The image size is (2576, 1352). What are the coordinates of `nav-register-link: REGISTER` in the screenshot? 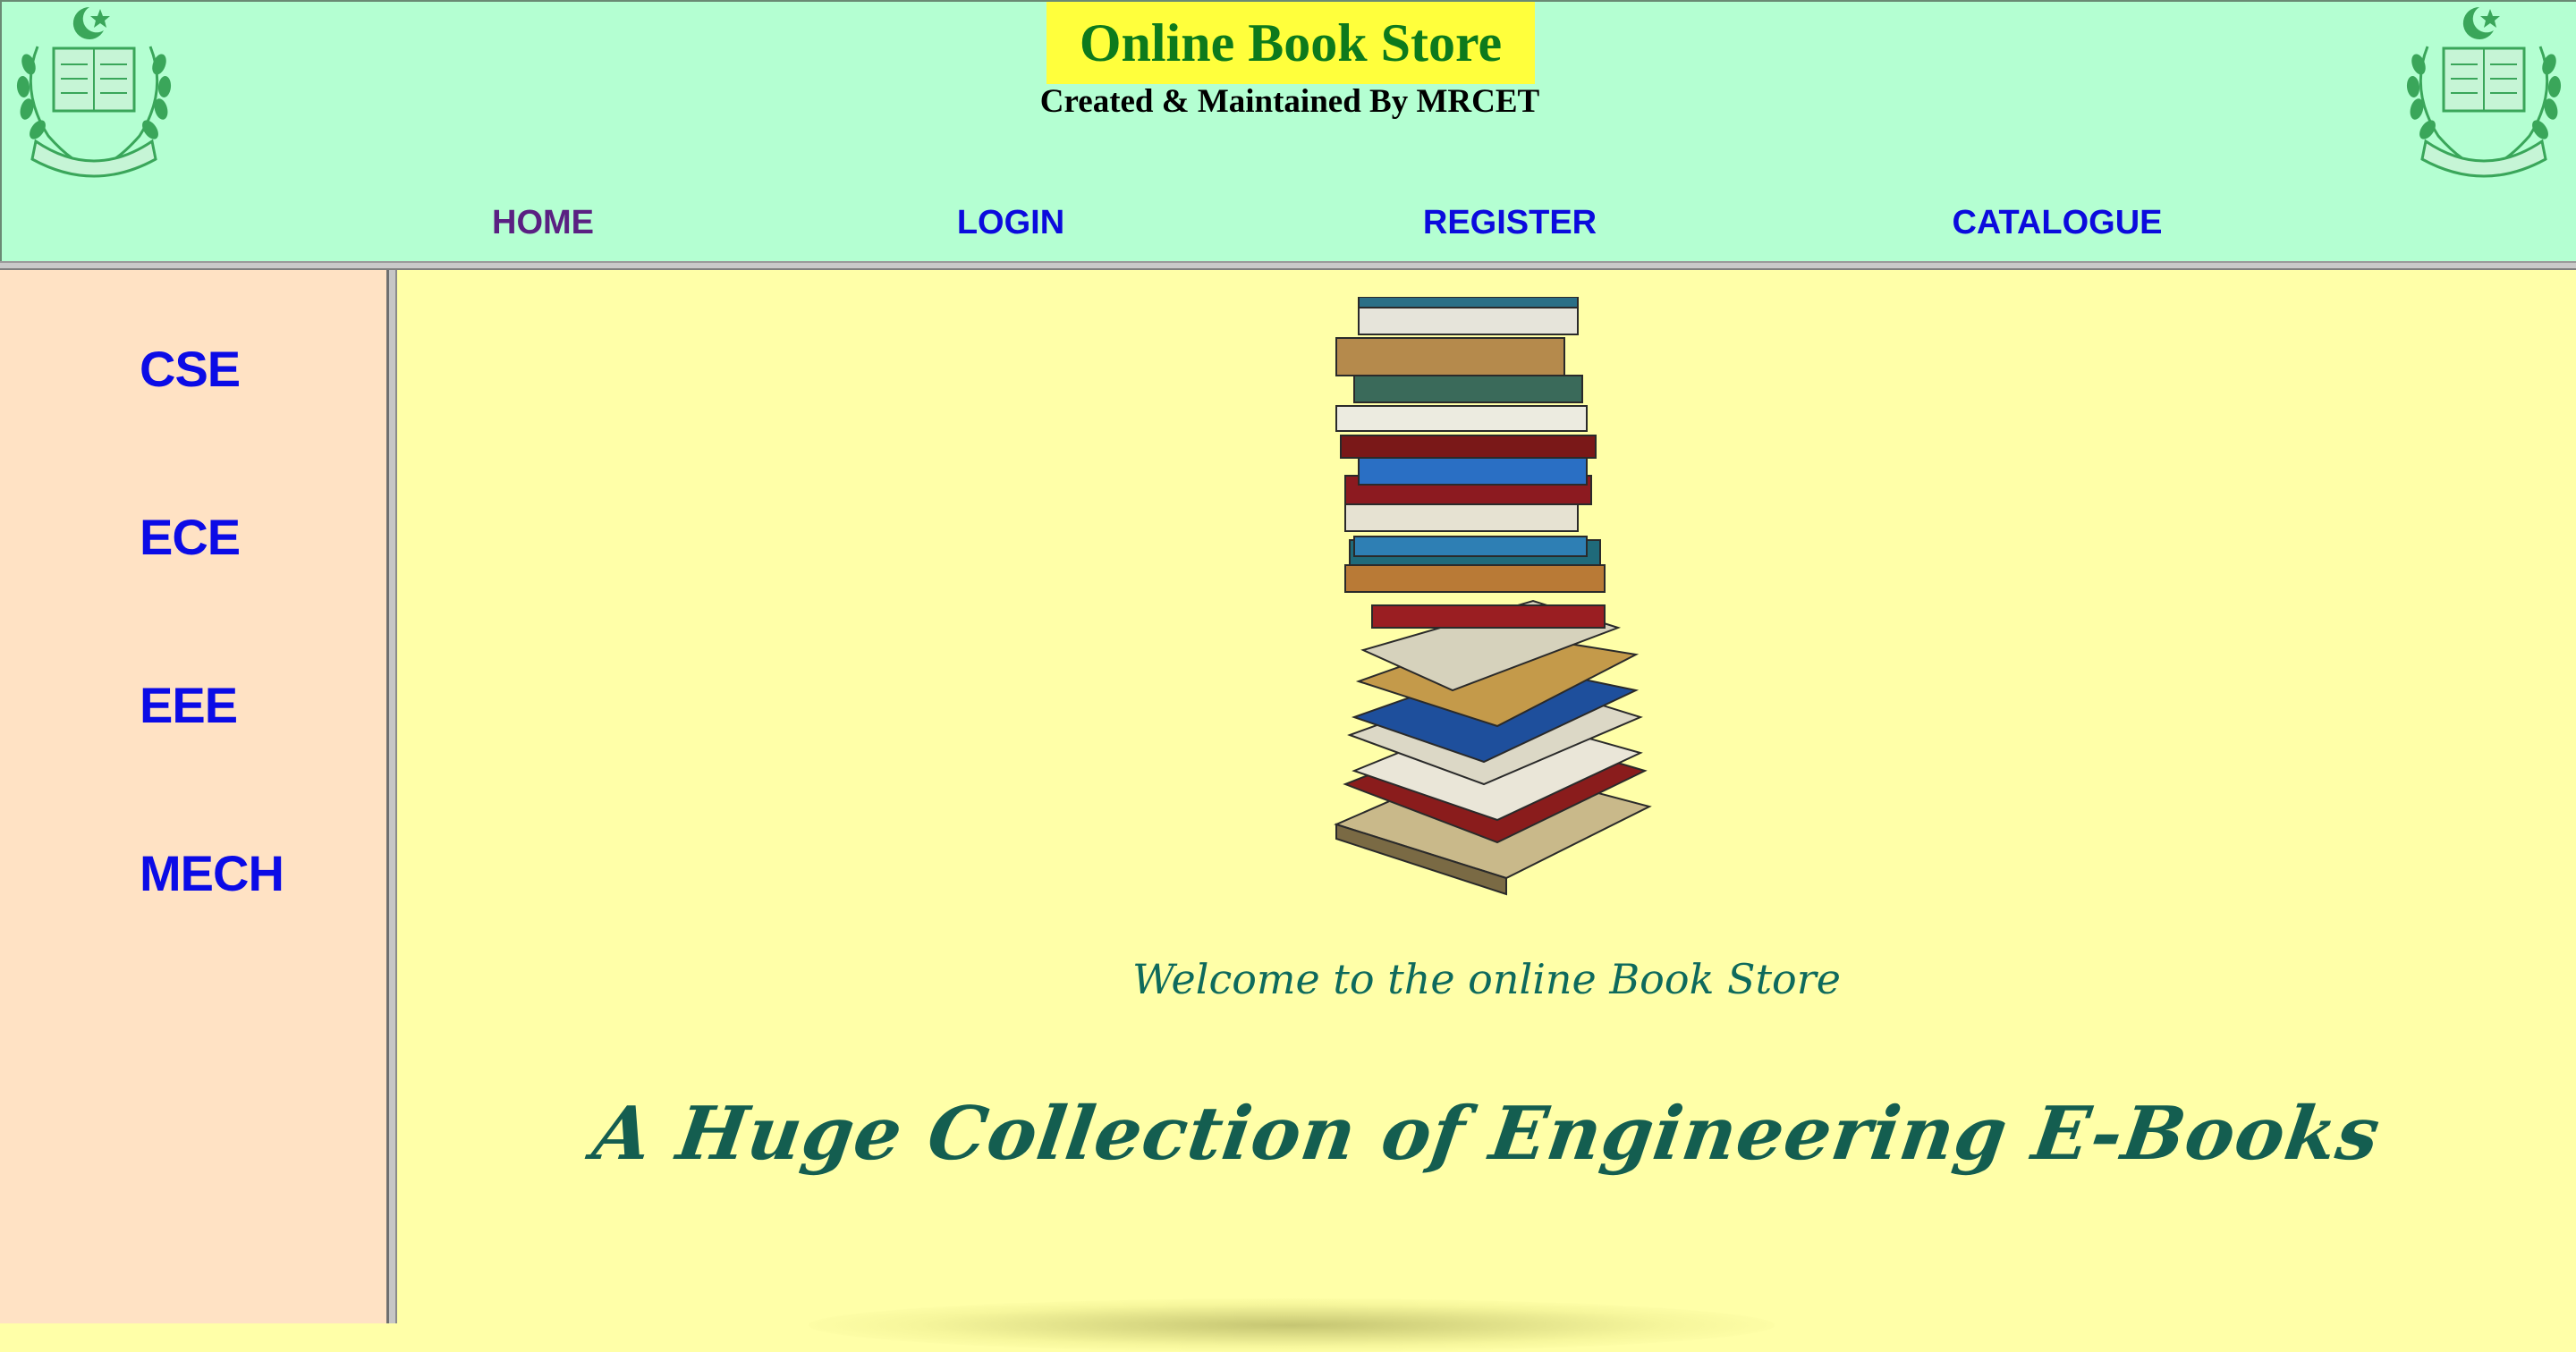 It's located at (1510, 223).